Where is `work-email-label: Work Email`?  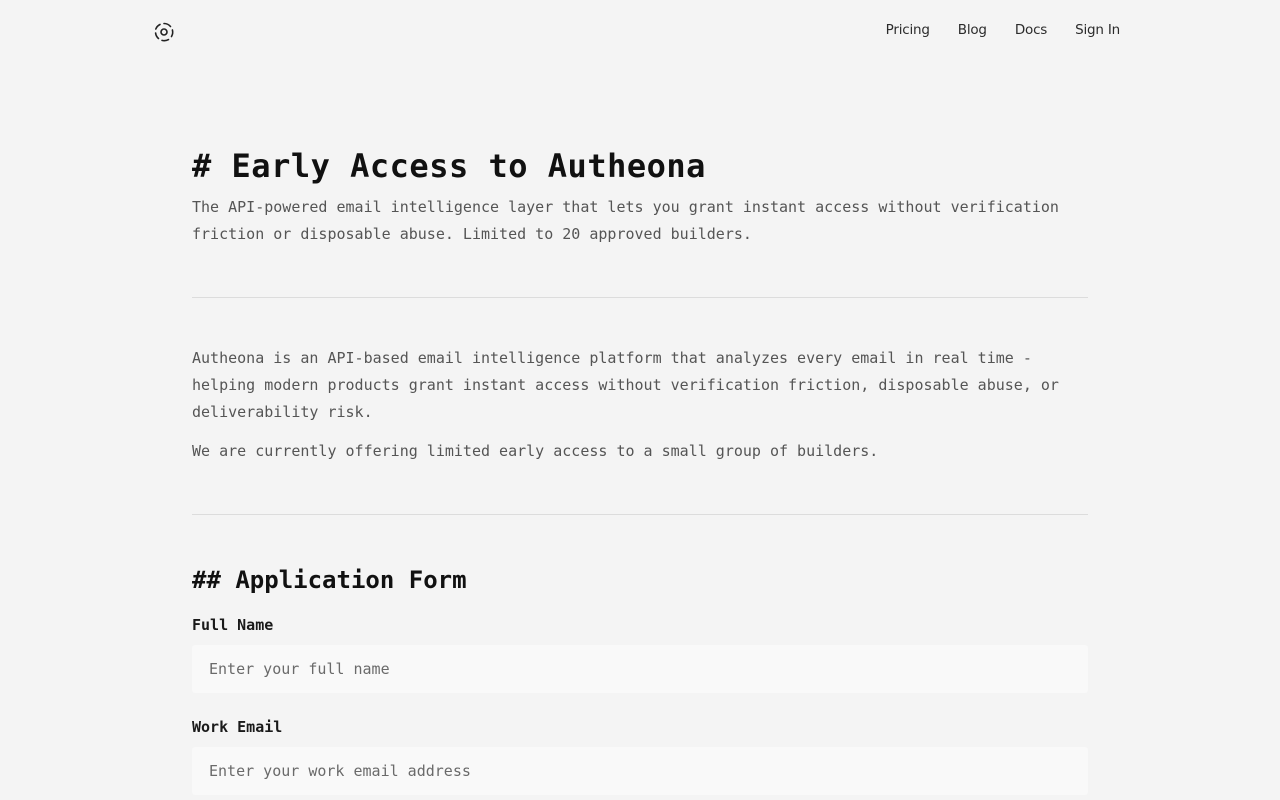
work-email-label: Work Email is located at coordinates (237, 727).